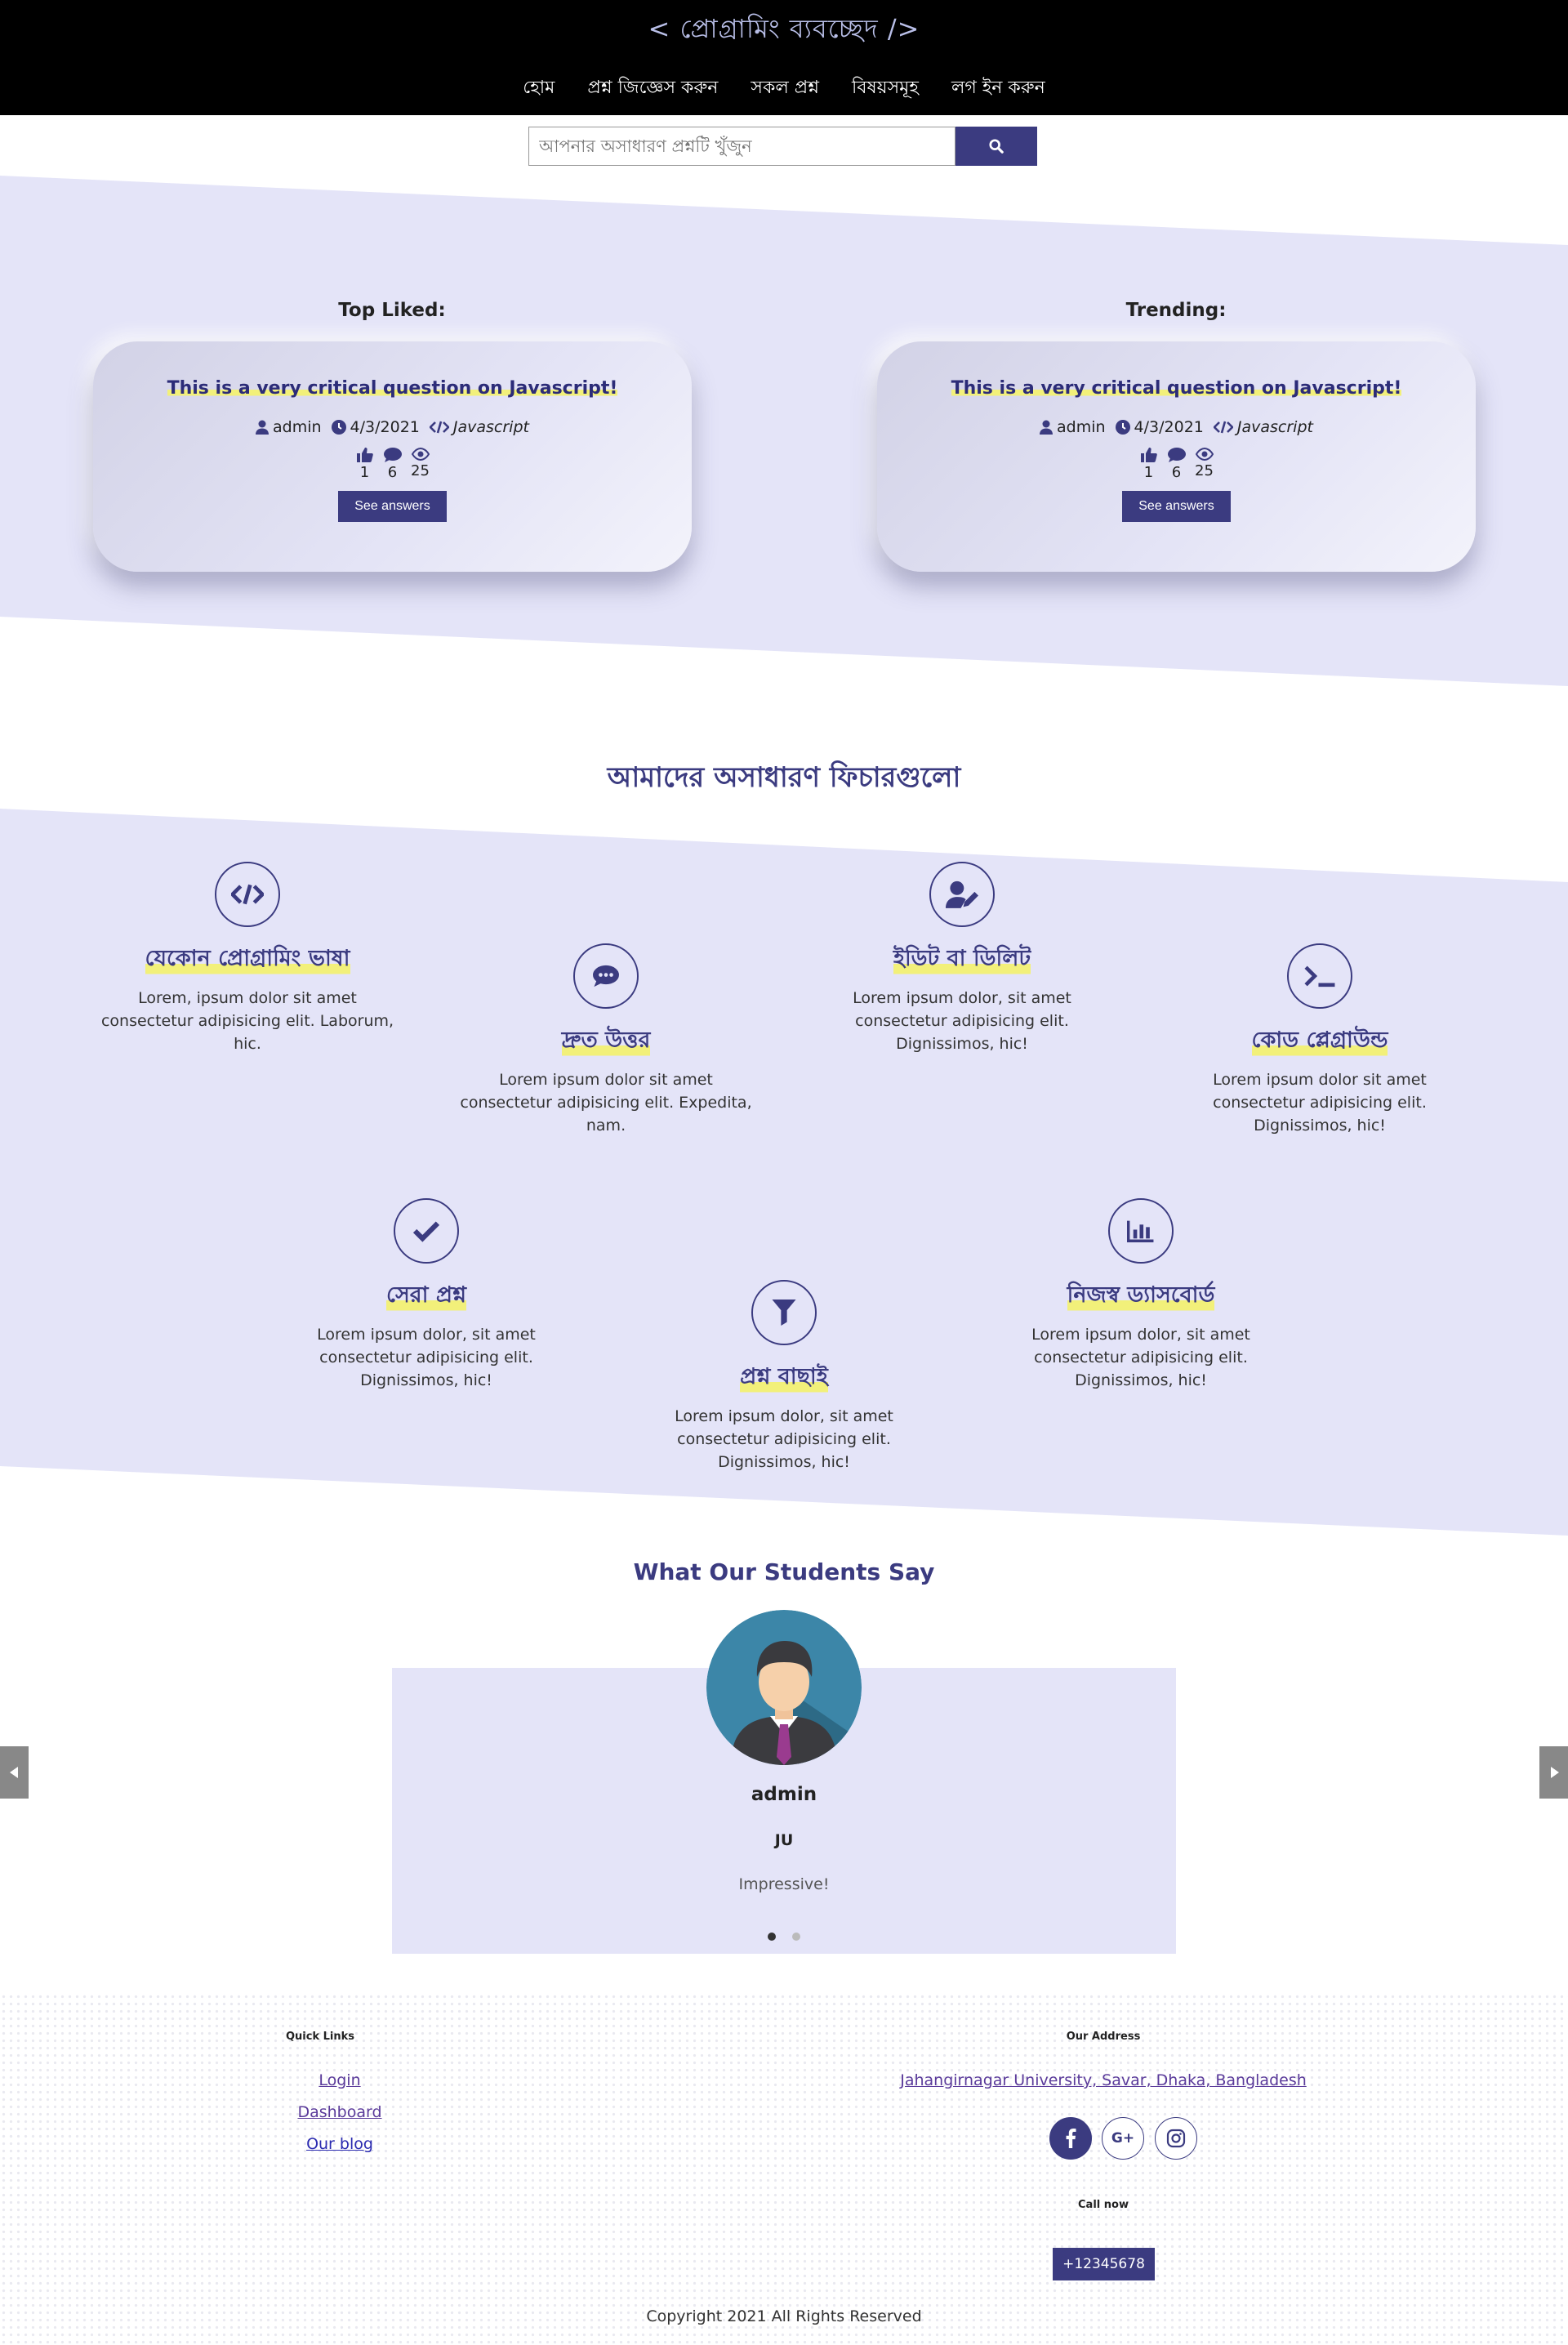 This screenshot has height=2345, width=1568. Describe the element at coordinates (784, 1571) in the screenshot. I see `testimonials-title: What Our Students Say` at that location.